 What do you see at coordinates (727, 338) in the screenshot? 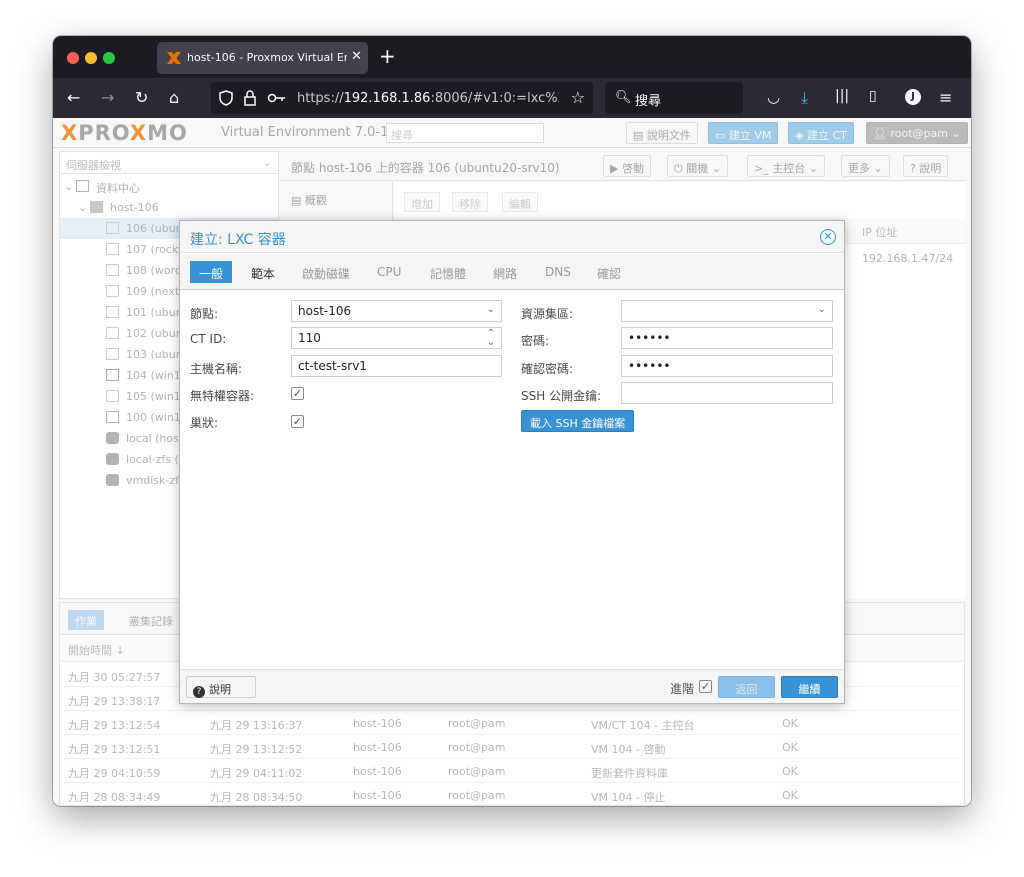
I see `password-input: ••••••` at bounding box center [727, 338].